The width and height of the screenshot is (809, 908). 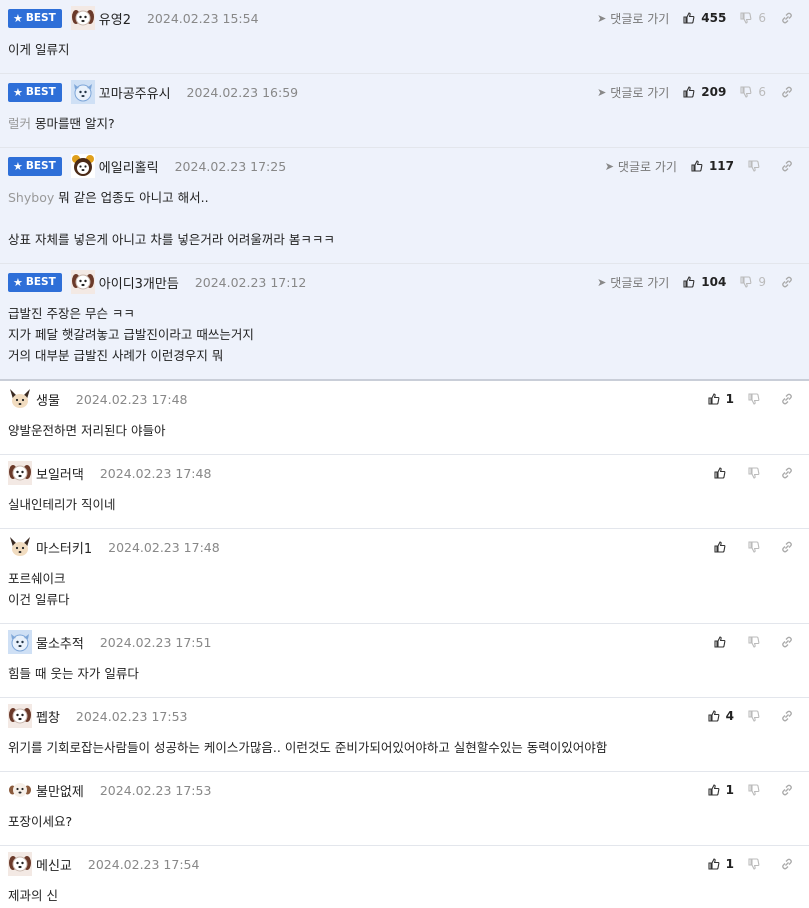 What do you see at coordinates (31, 197) in the screenshot?
I see `reply-target-nickname: Shyboy` at bounding box center [31, 197].